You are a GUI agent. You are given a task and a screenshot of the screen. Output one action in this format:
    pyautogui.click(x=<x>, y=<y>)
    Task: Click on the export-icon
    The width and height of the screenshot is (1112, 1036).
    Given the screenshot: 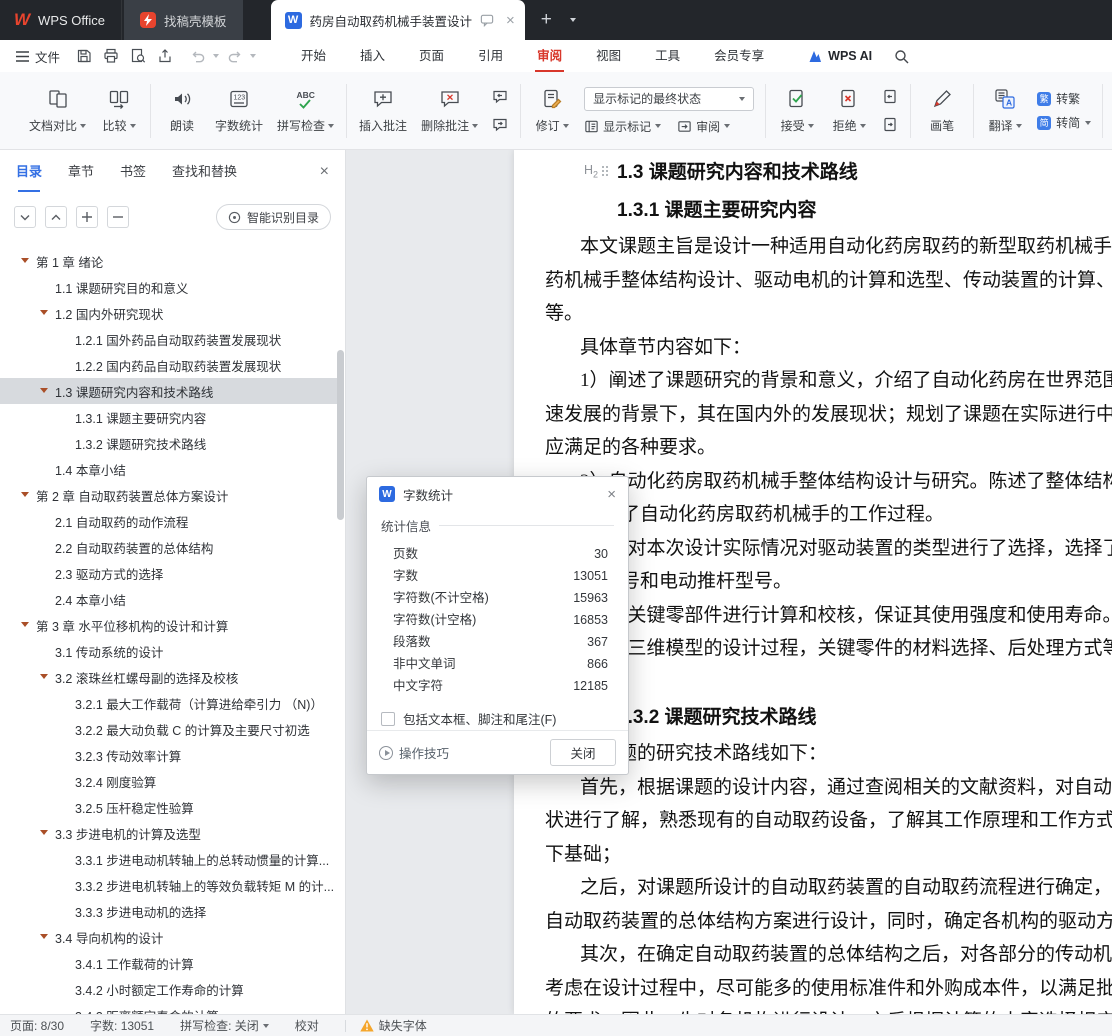 What is the action you would take?
    pyautogui.click(x=164, y=56)
    